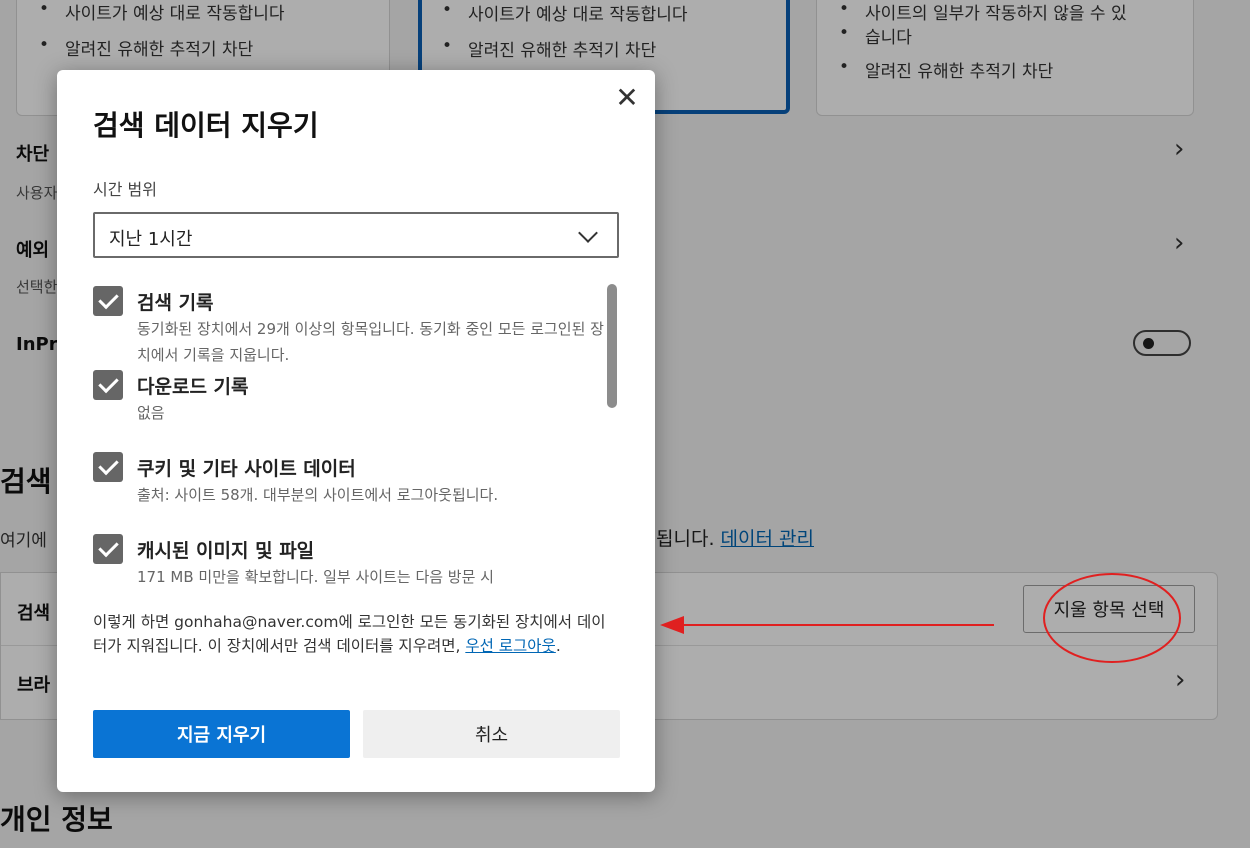 The height and width of the screenshot is (848, 1250). Describe the element at coordinates (612, 346) in the screenshot. I see `list-scrollbar` at that location.